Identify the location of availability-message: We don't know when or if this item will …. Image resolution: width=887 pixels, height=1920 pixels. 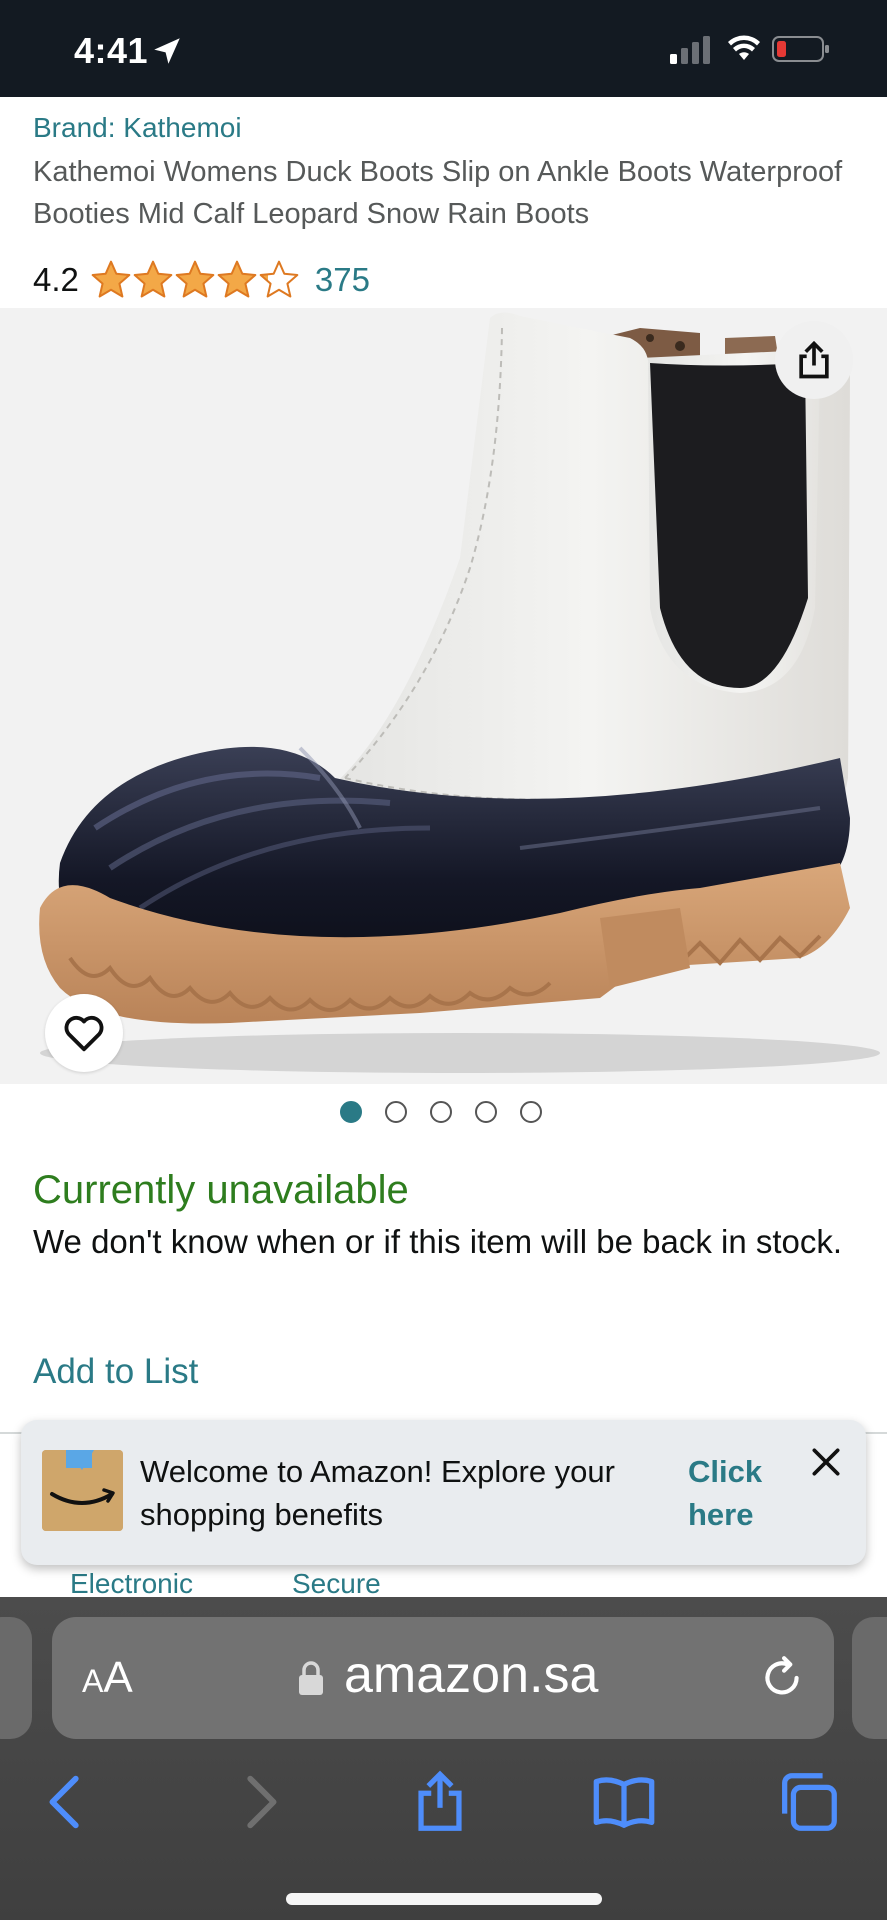
(438, 1241).